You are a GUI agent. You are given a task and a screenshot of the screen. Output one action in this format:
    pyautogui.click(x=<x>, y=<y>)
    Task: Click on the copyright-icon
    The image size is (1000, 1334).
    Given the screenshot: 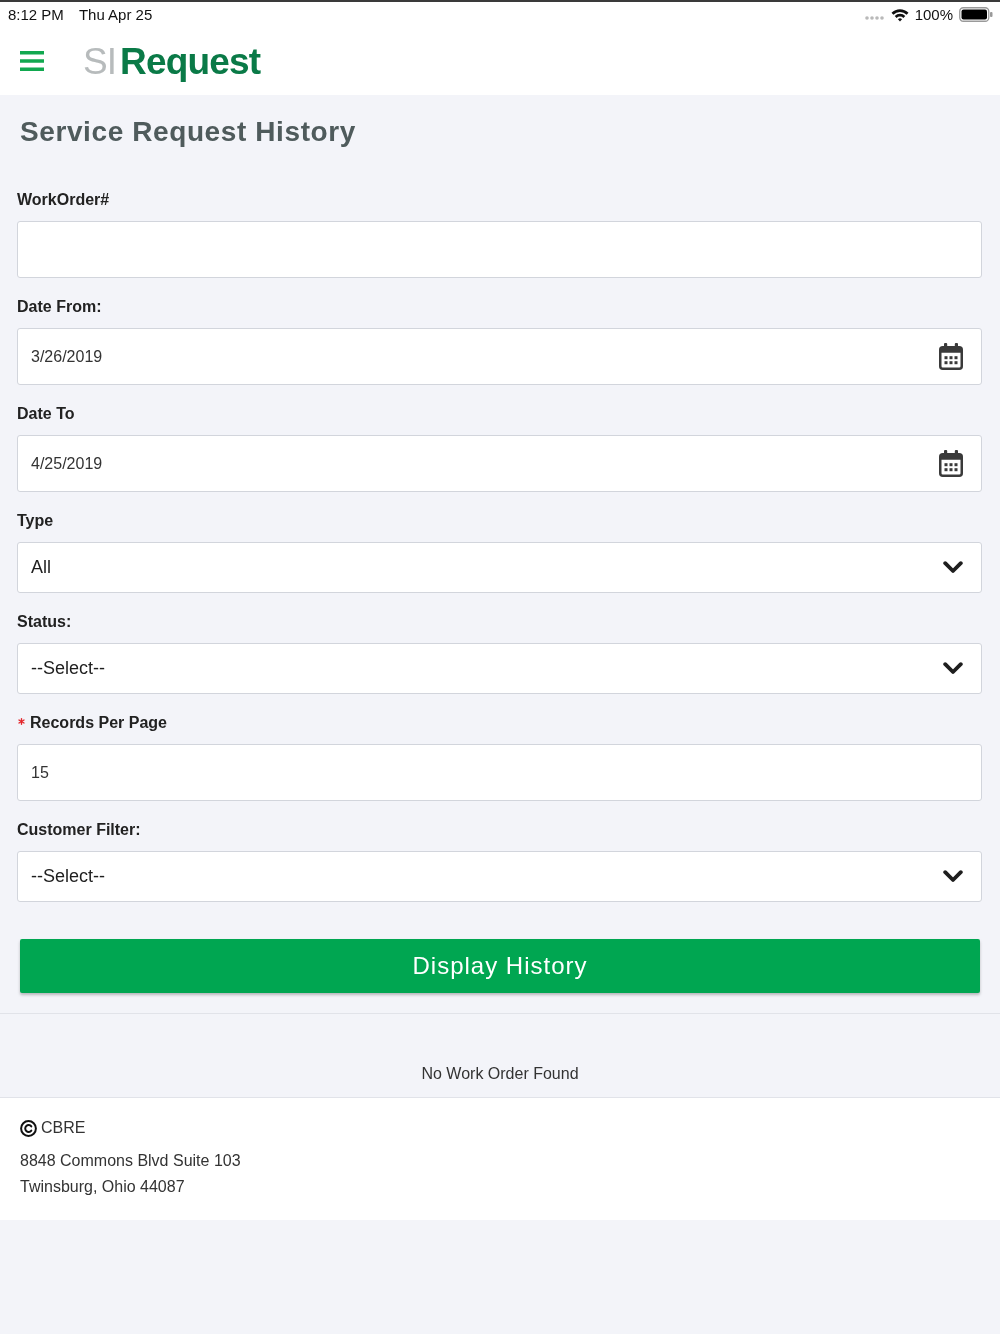 What is the action you would take?
    pyautogui.click(x=28, y=1128)
    